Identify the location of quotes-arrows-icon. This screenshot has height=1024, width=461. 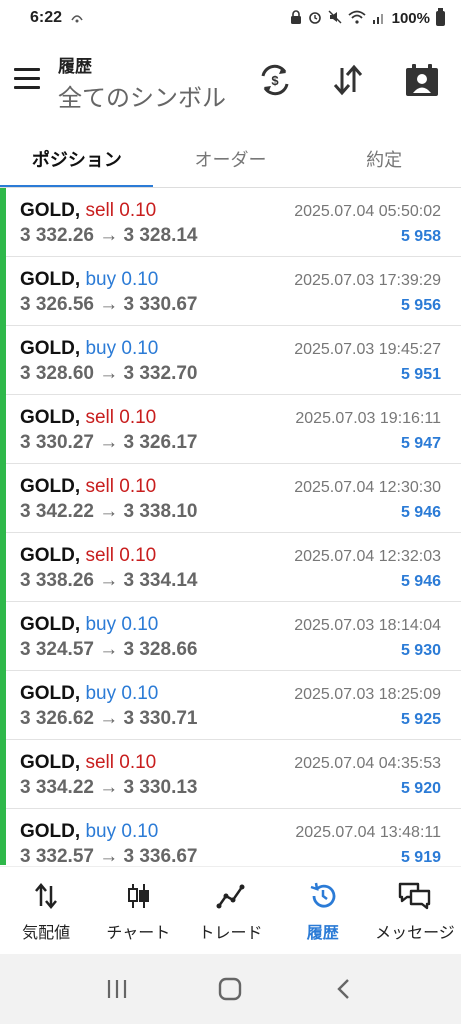
(46, 896).